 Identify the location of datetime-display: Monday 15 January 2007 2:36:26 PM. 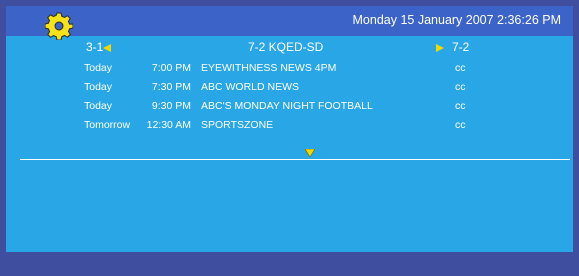
(456, 20).